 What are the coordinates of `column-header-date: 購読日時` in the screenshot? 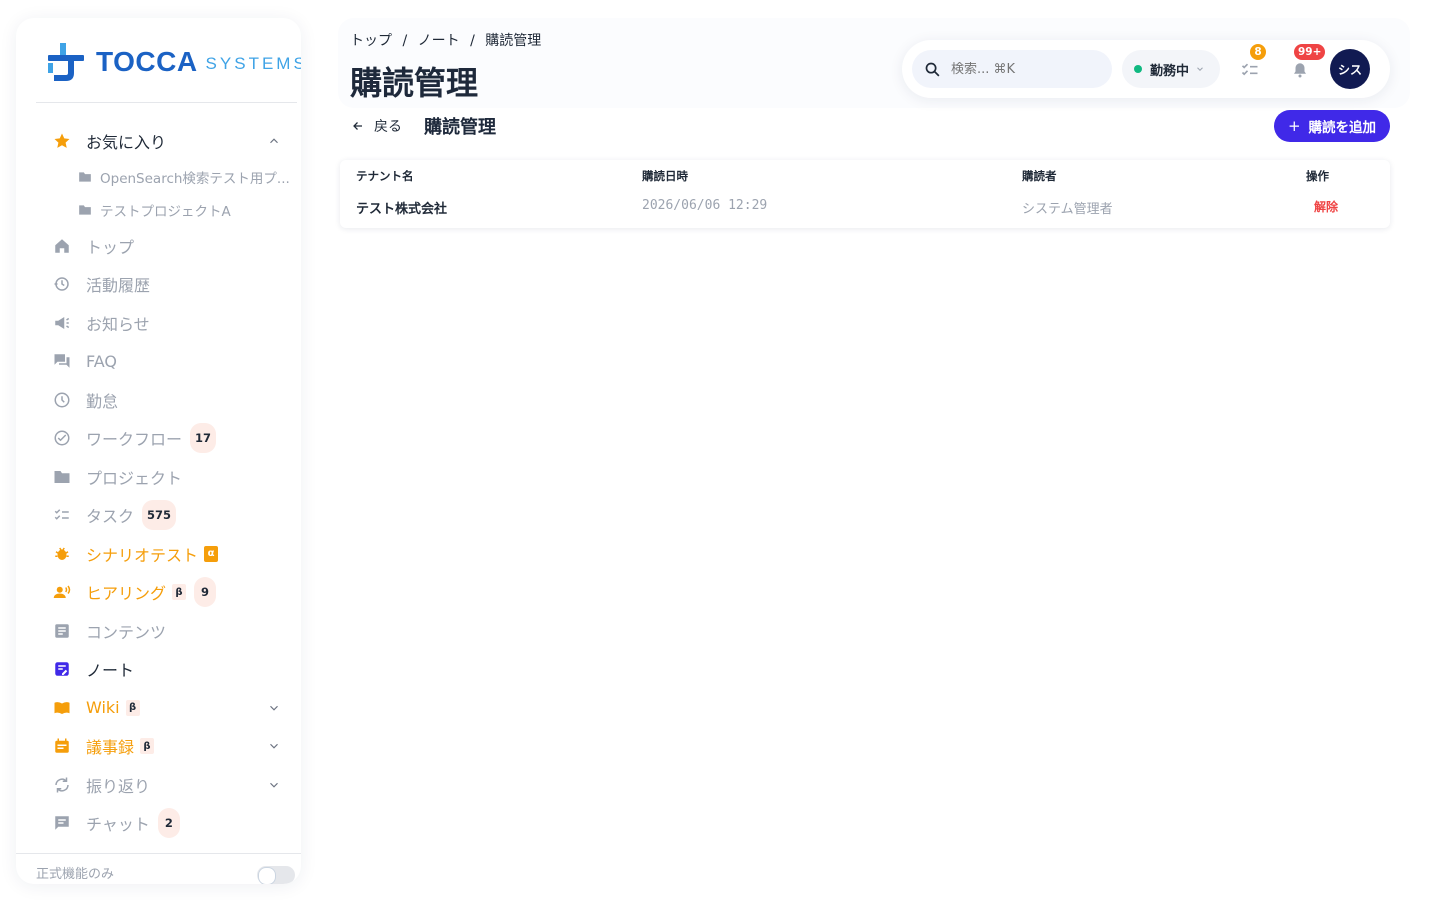 It's located at (665, 176).